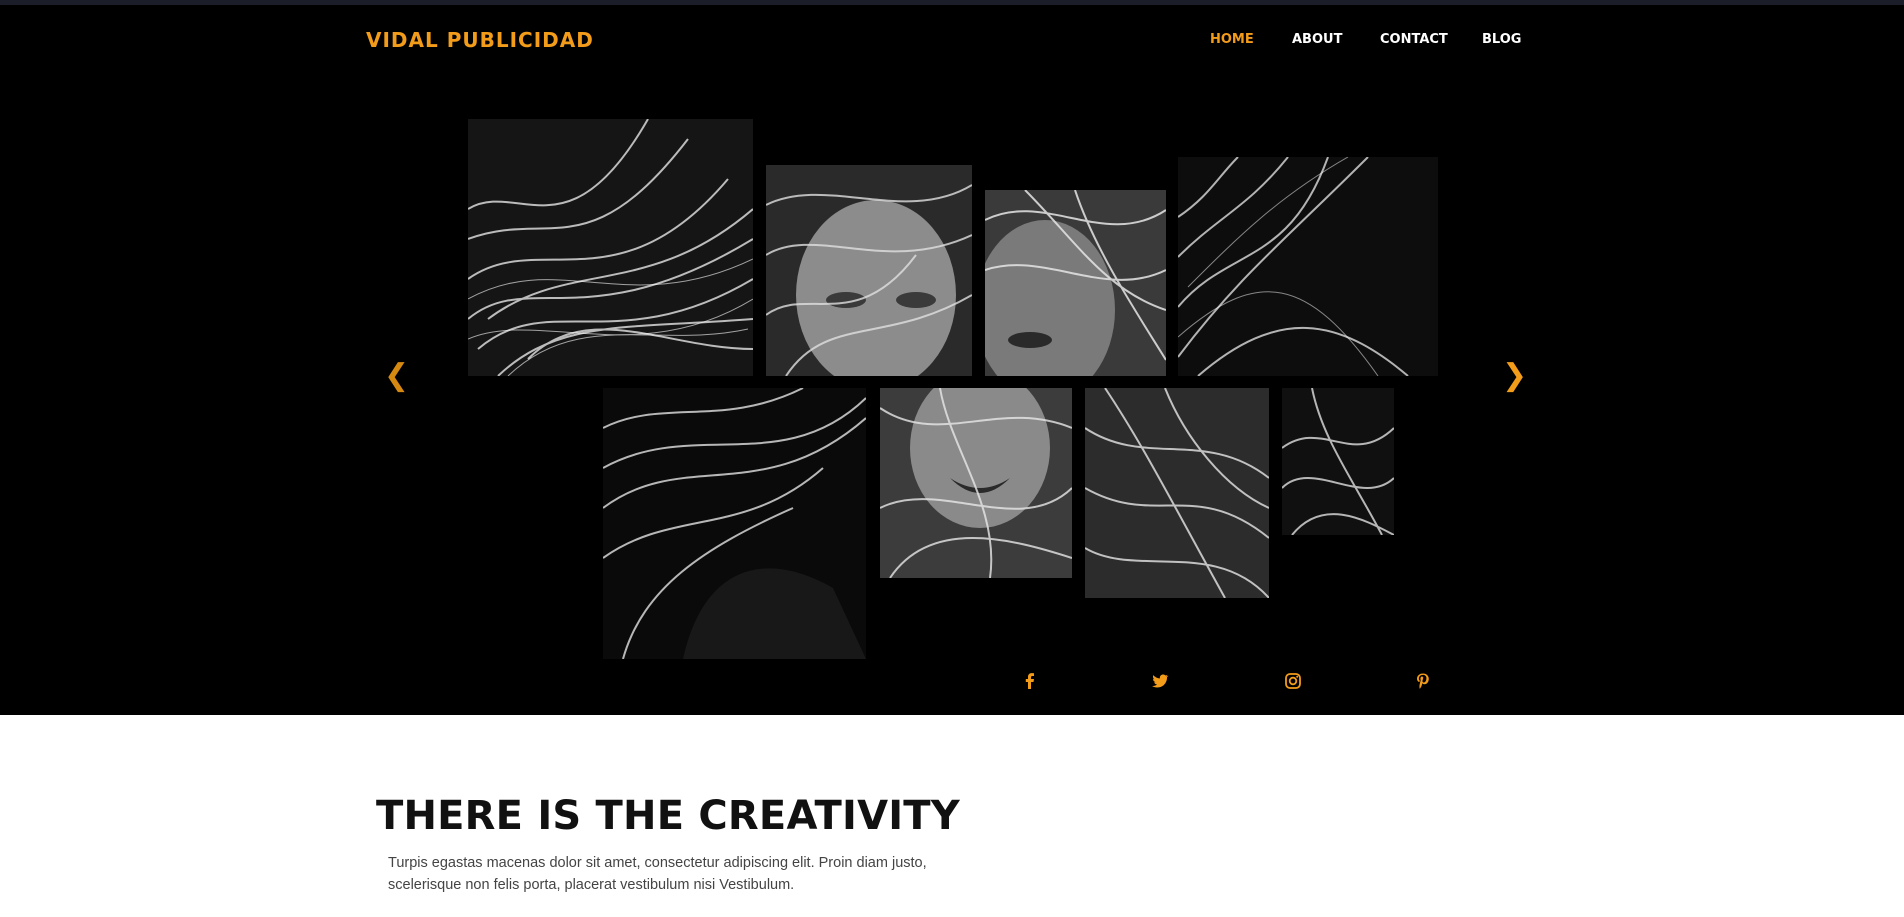 The height and width of the screenshot is (917, 1904). I want to click on gallery-next-arrow: ❯, so click(1514, 376).